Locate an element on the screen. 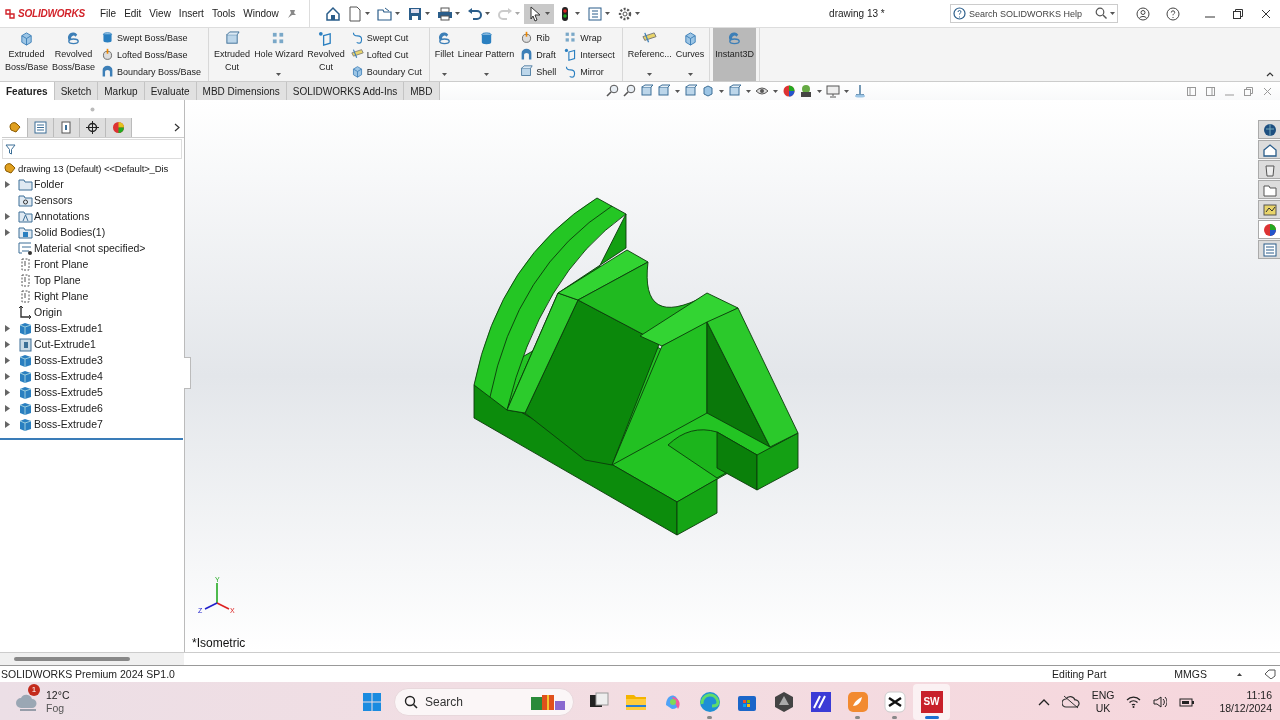  tree-root: drawing 13 (Default) <<Default>_Dis is located at coordinates (93, 168).